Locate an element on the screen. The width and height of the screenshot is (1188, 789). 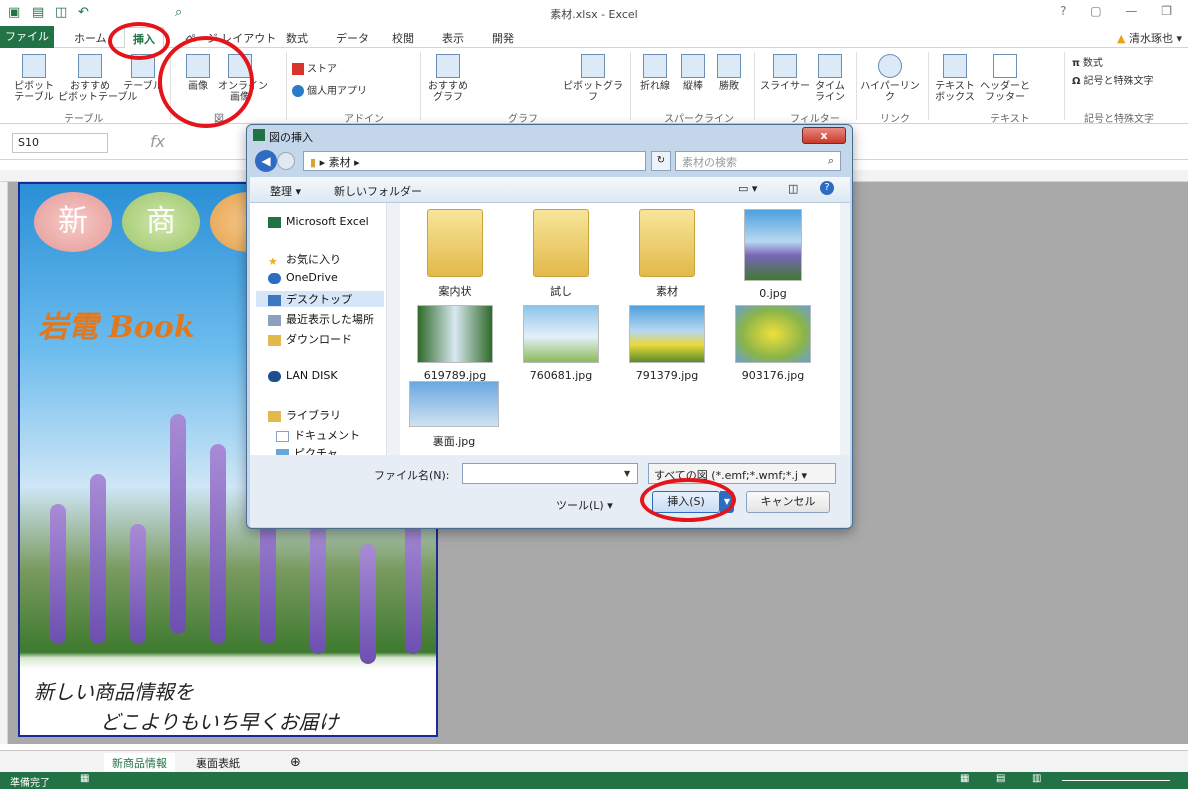
hyperlink-button: ハイパーリンク is located at coordinates (890, 78).